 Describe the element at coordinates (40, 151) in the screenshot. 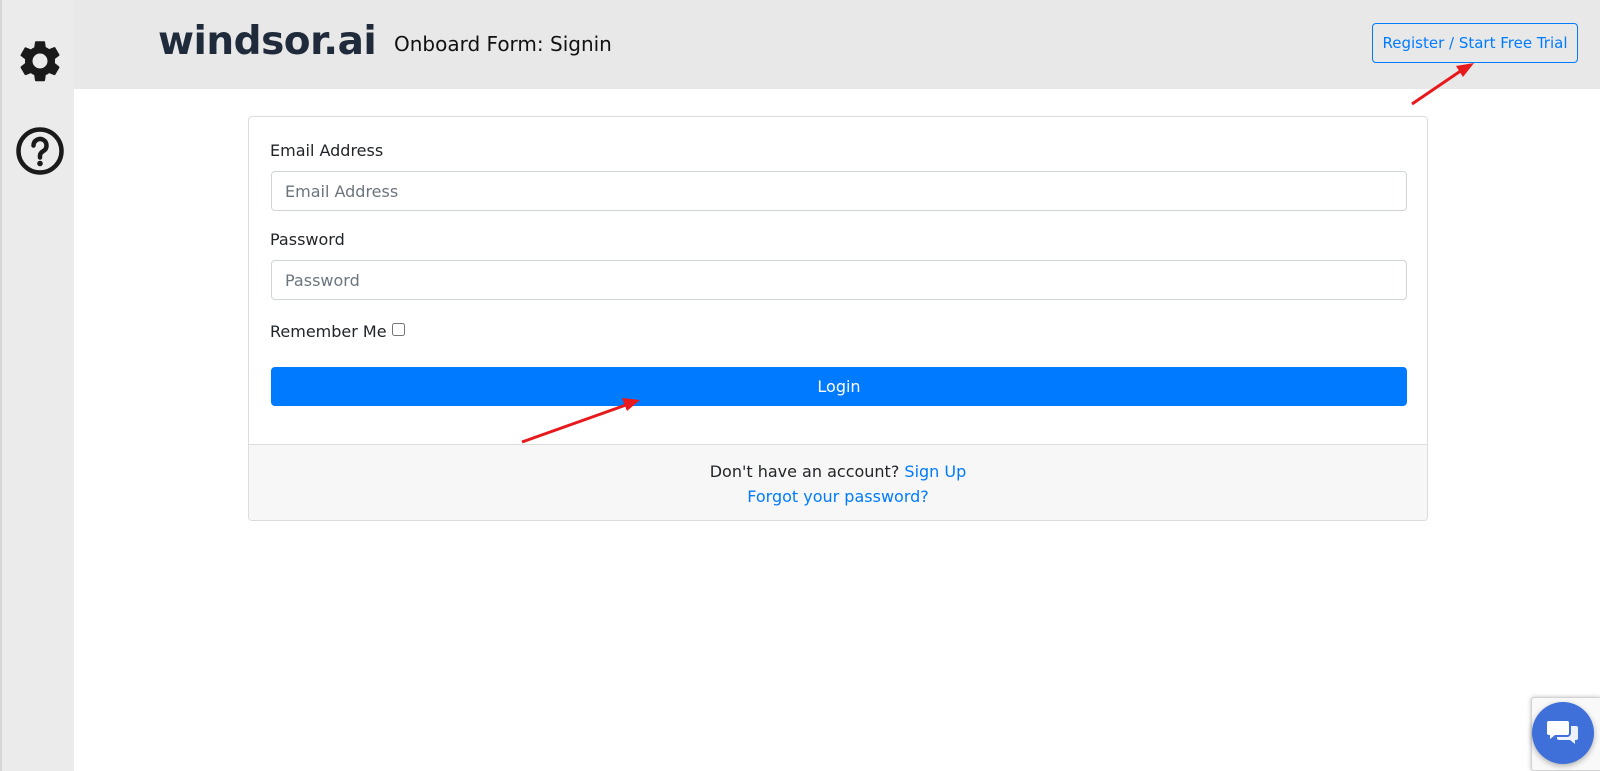

I see `question-circle-icon` at that location.